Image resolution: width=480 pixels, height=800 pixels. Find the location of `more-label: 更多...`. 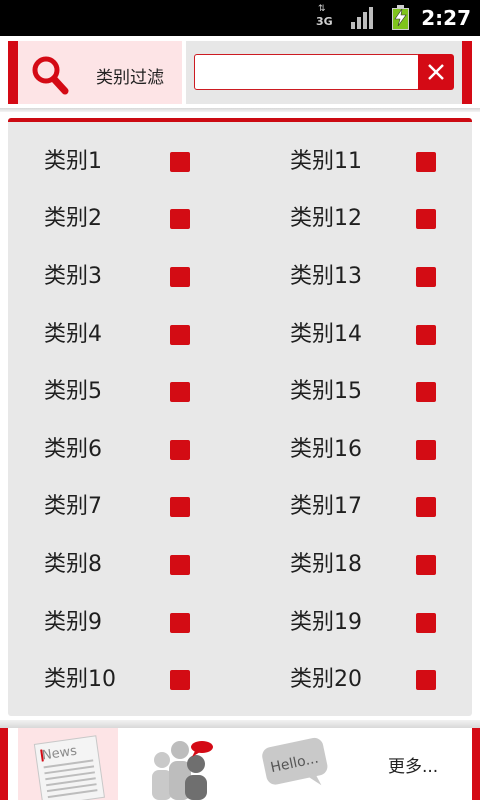

more-label: 更多... is located at coordinates (413, 767).